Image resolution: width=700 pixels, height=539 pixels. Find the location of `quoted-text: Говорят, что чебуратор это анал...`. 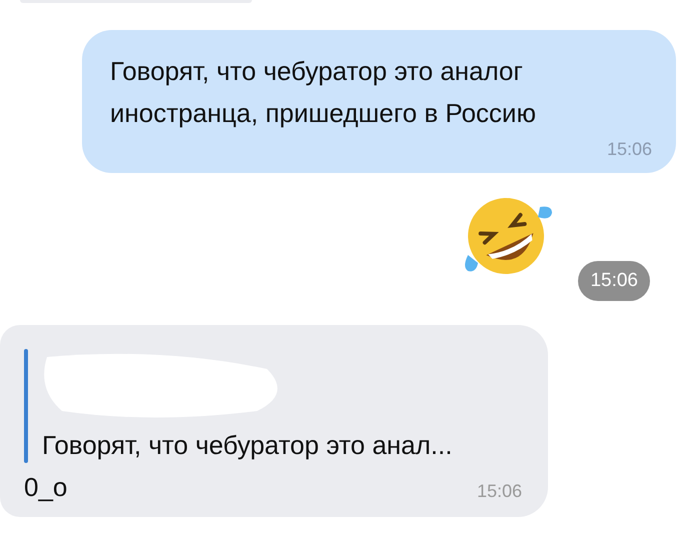

quoted-text: Говорят, что чебуратор это анал... is located at coordinates (247, 445).